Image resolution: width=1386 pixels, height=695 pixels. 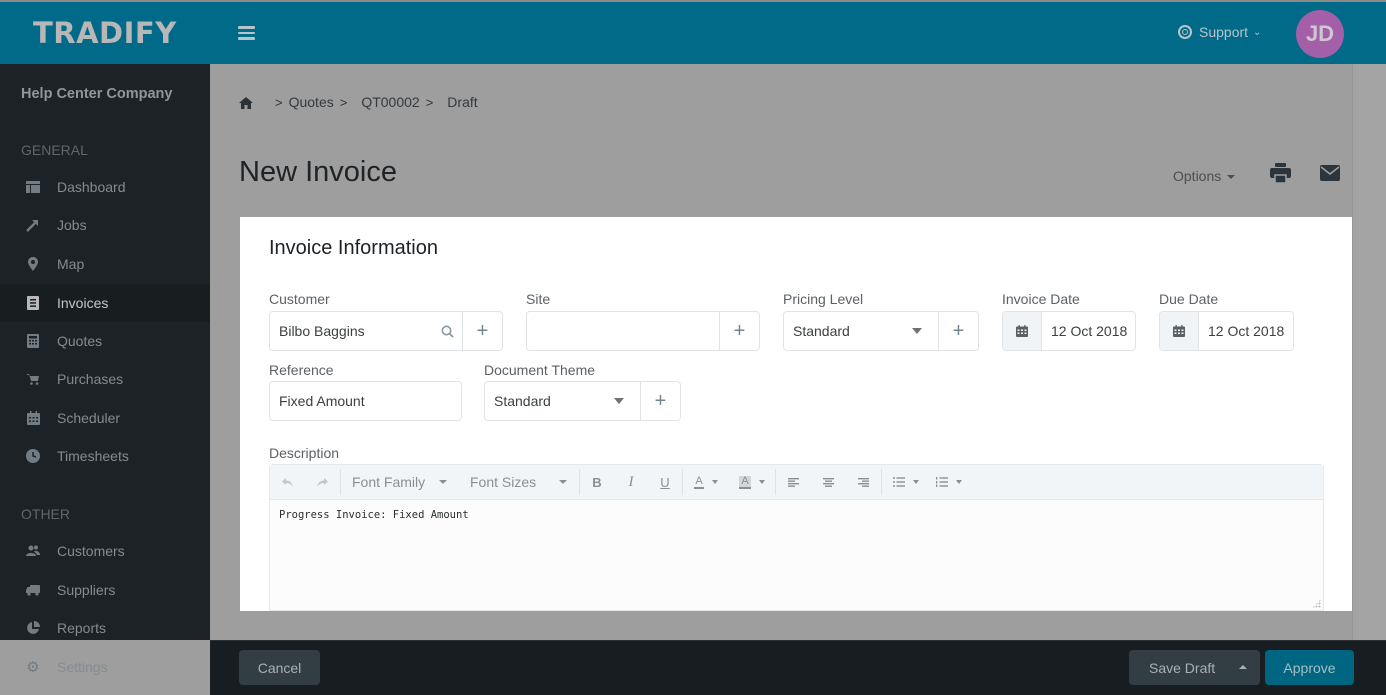 I want to click on font-family-dropdown: Font Family, so click(x=400, y=482).